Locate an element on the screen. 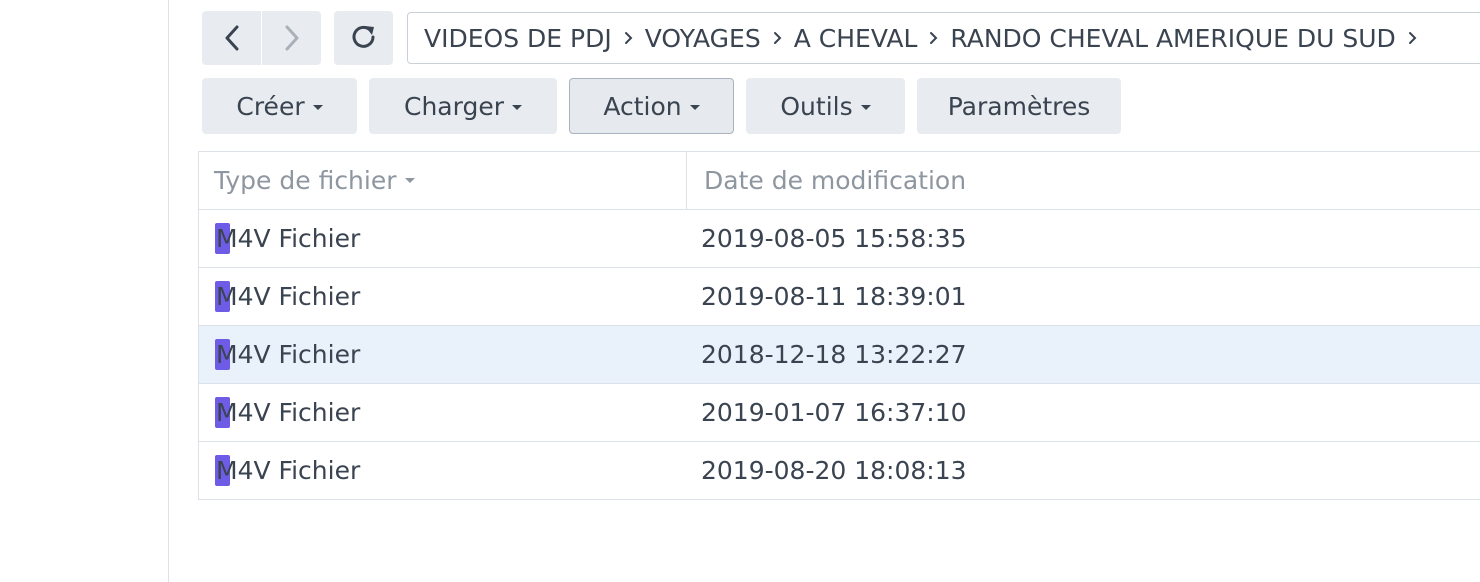 The width and height of the screenshot is (1480, 582). forward-button is located at coordinates (291, 38).